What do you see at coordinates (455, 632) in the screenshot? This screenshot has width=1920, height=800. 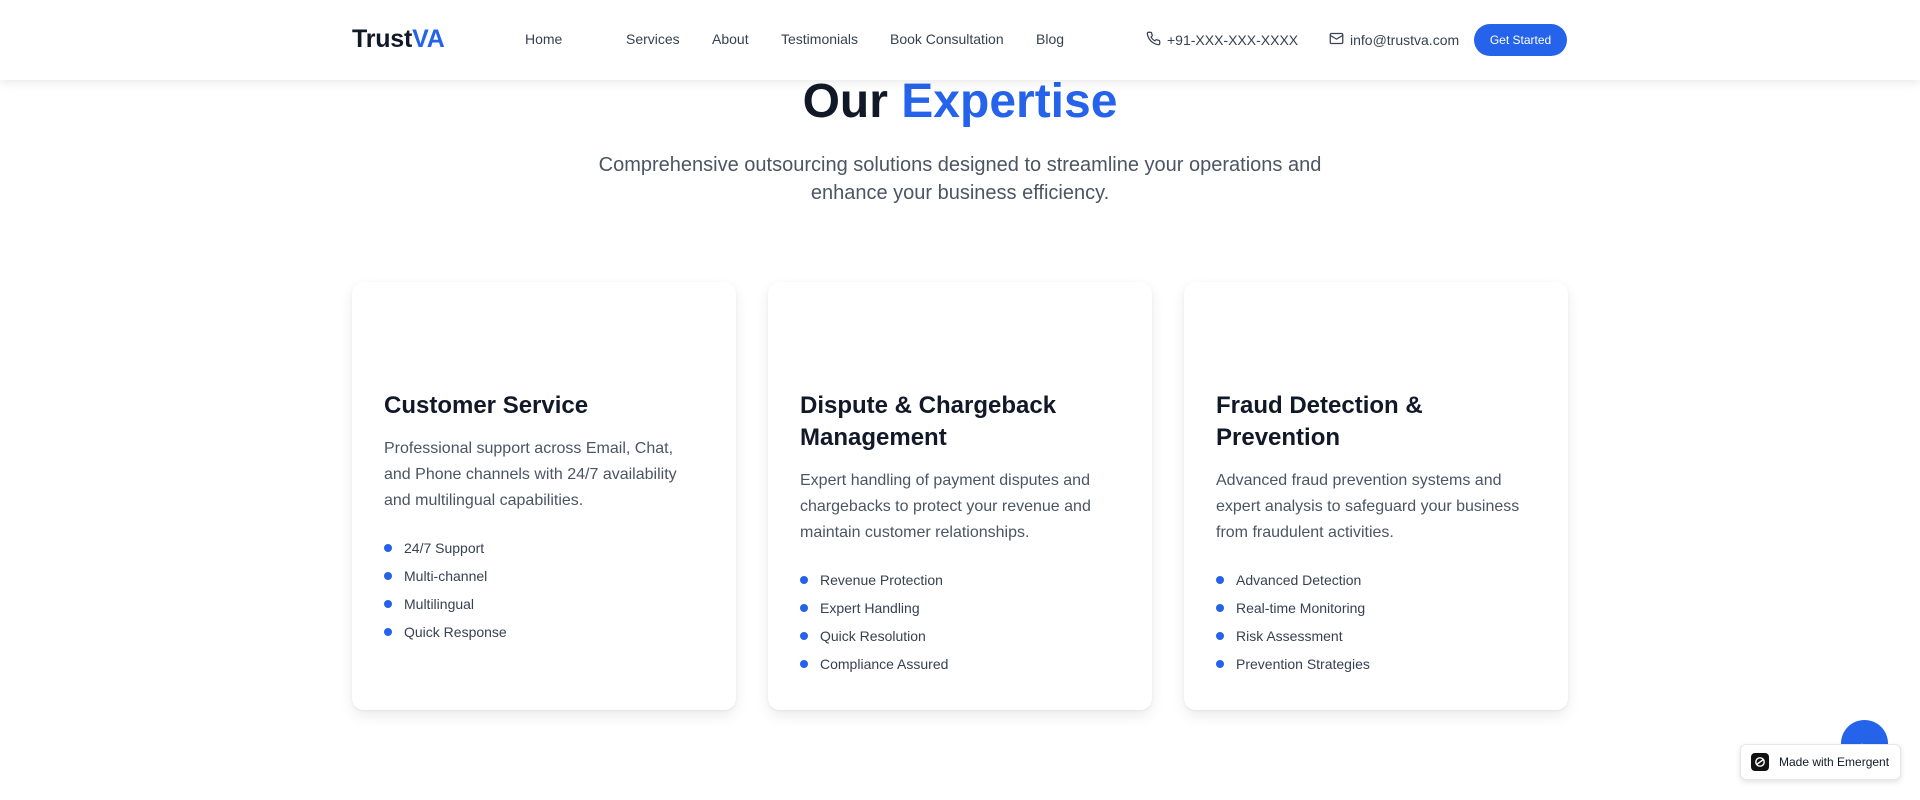 I see `feature-label: Quick Response` at bounding box center [455, 632].